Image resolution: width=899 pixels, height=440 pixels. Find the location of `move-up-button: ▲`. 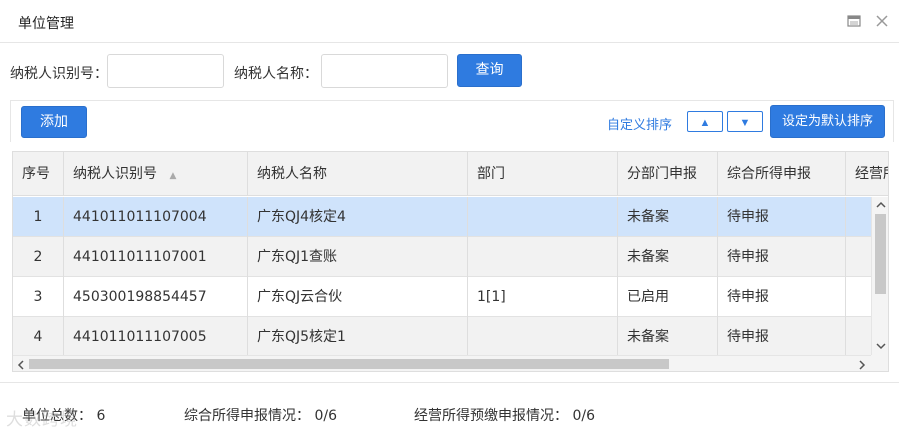

move-up-button: ▲ is located at coordinates (705, 121).